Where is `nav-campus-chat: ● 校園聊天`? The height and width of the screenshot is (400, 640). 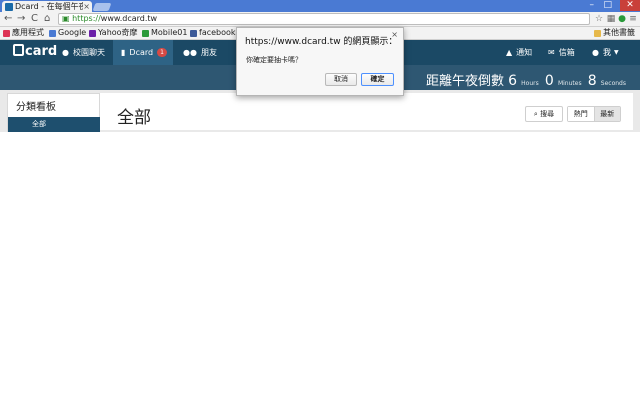
nav-campus-chat: ● 校園聊天 is located at coordinates (83, 52).